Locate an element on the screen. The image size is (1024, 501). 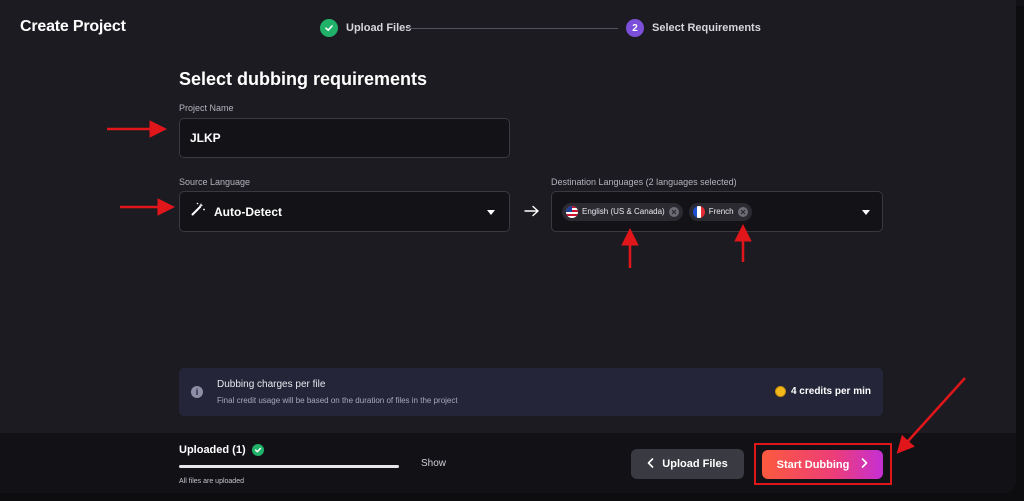
step-label: Select Requirements is located at coordinates (706, 28).